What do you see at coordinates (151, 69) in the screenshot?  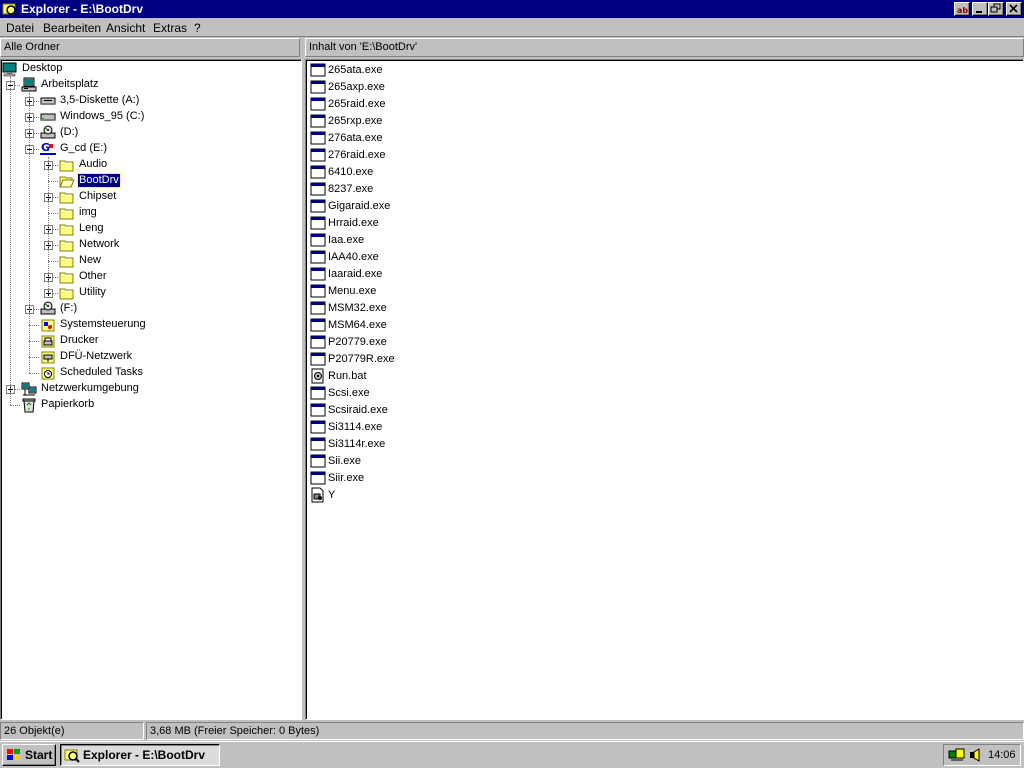 I see `tree-item-desktop: Desktop` at bounding box center [151, 69].